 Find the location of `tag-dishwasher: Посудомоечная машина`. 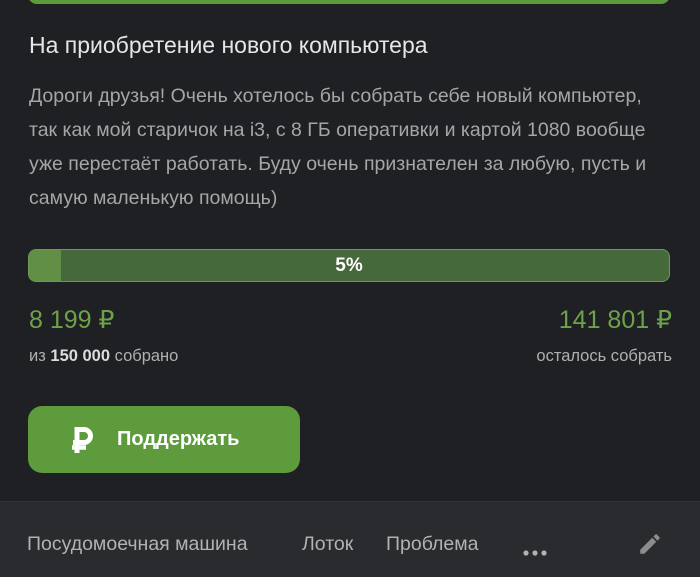

tag-dishwasher: Посудомоечная машина is located at coordinates (137, 544).